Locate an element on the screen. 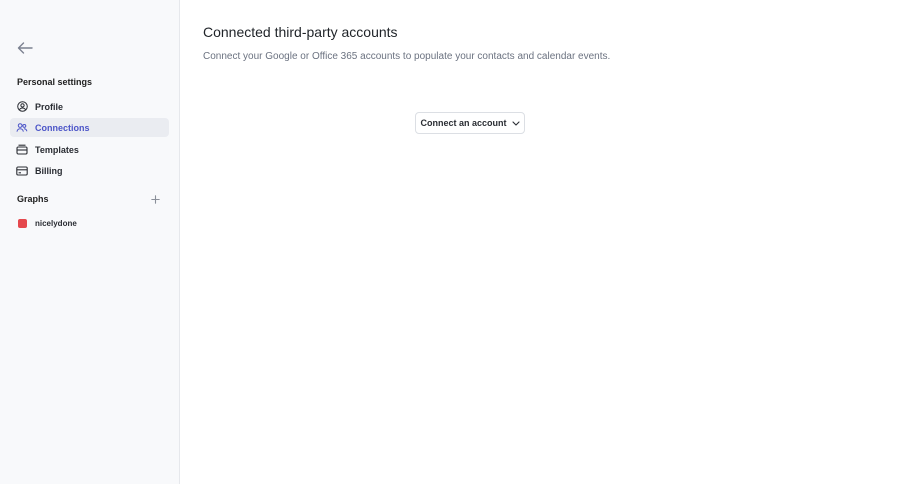  connect-account-label: Connect an account is located at coordinates (463, 123).